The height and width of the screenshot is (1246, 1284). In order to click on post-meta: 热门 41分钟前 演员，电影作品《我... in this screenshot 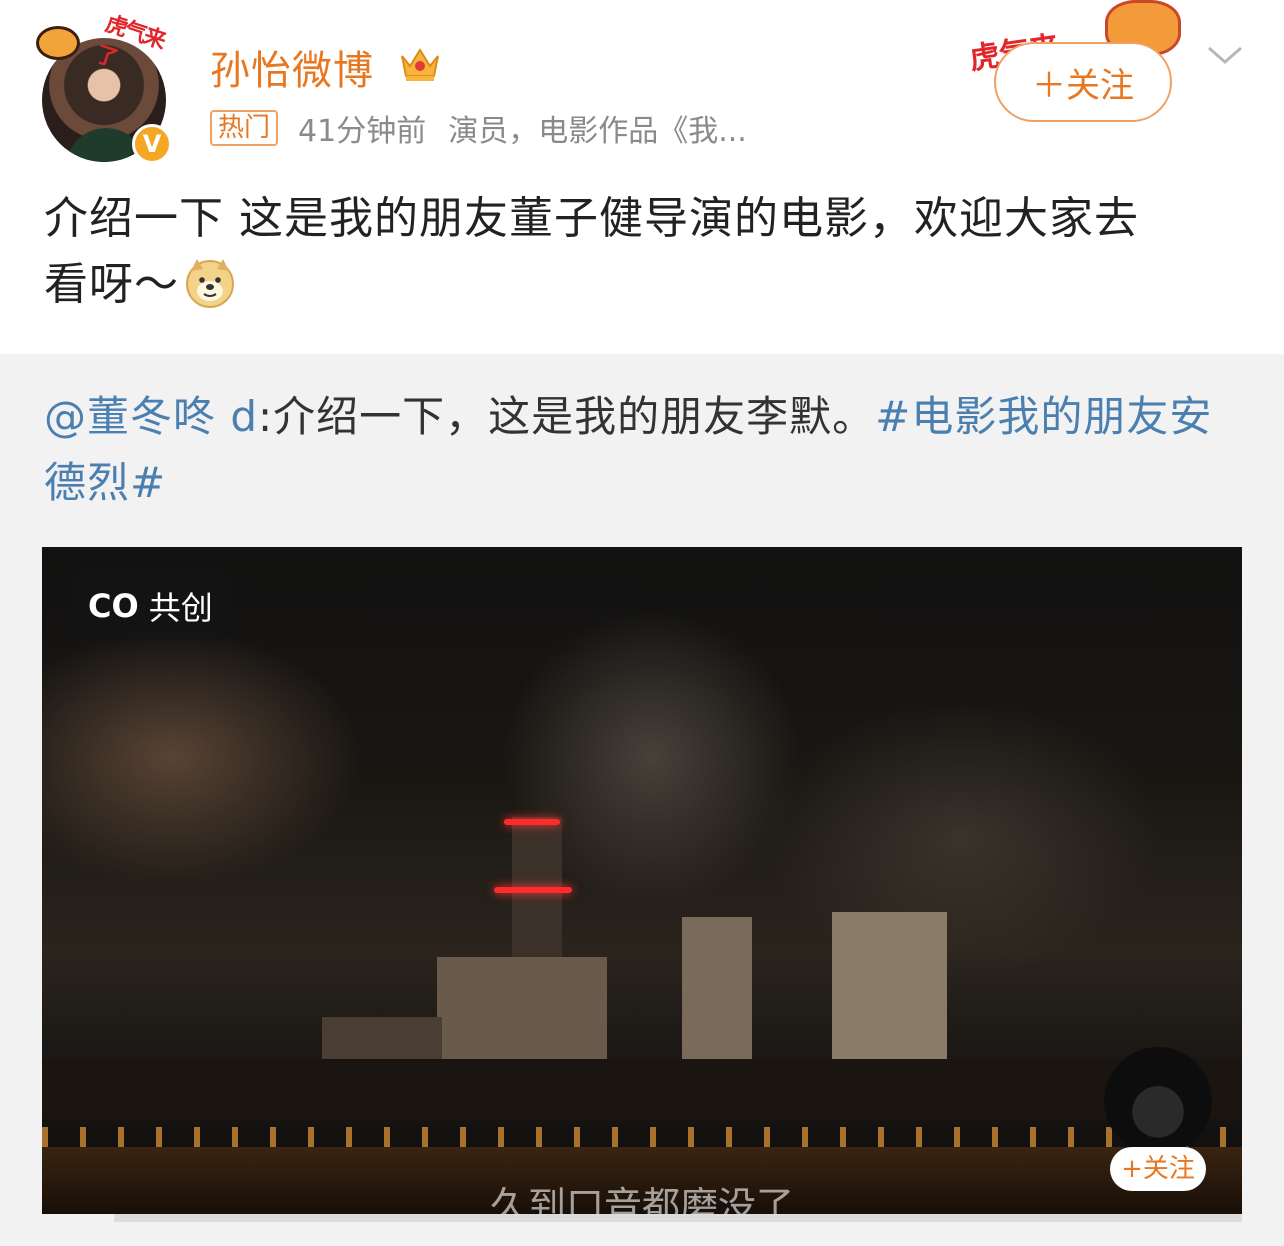, I will do `click(478, 128)`.